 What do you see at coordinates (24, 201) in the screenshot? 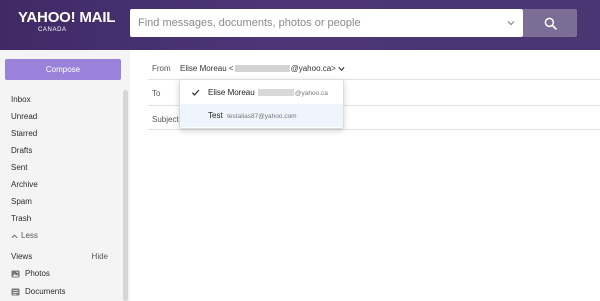
I see `sidebar-item-spam: Spam` at bounding box center [24, 201].